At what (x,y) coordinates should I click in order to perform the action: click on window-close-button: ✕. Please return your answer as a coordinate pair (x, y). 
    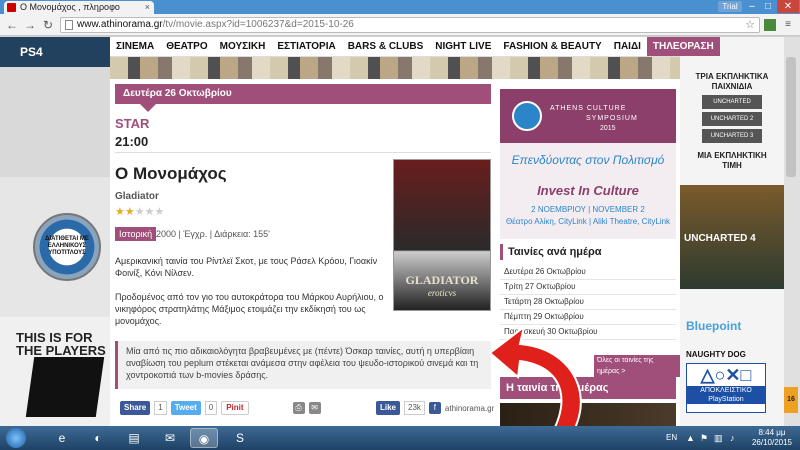
    Looking at the image, I should click on (788, 6).